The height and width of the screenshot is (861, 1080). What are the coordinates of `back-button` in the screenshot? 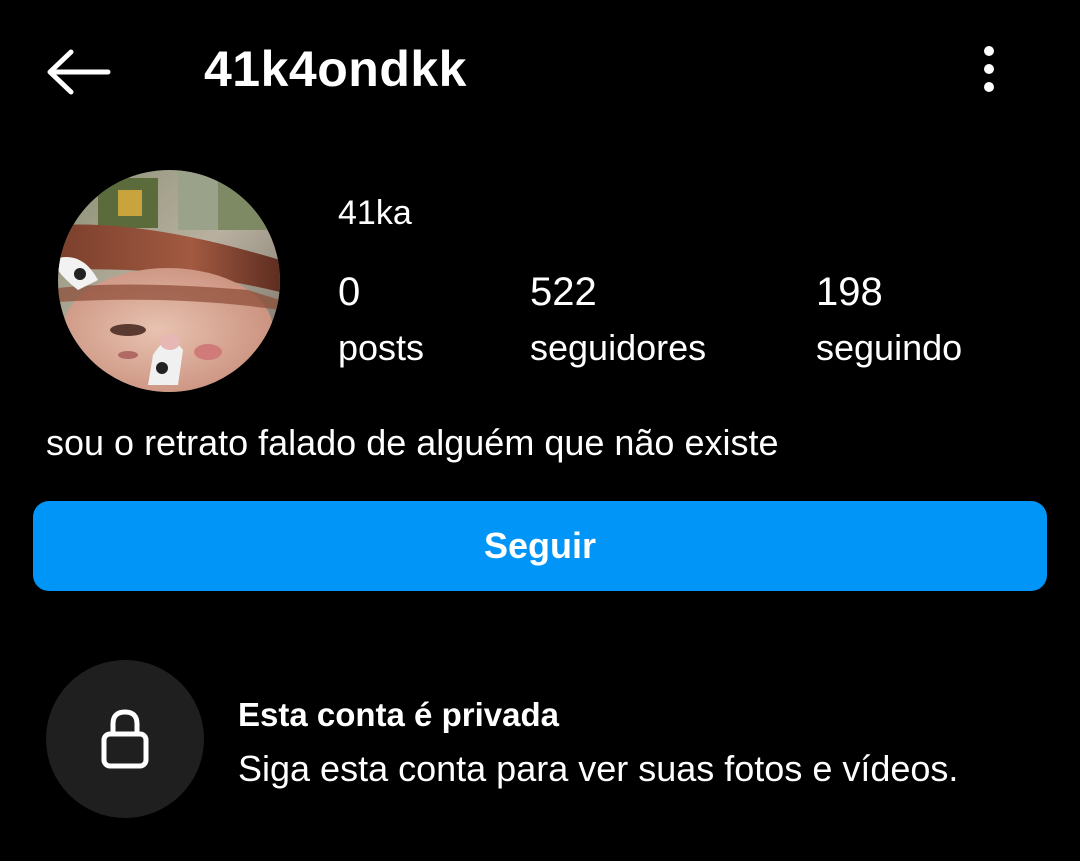 It's located at (78, 72).